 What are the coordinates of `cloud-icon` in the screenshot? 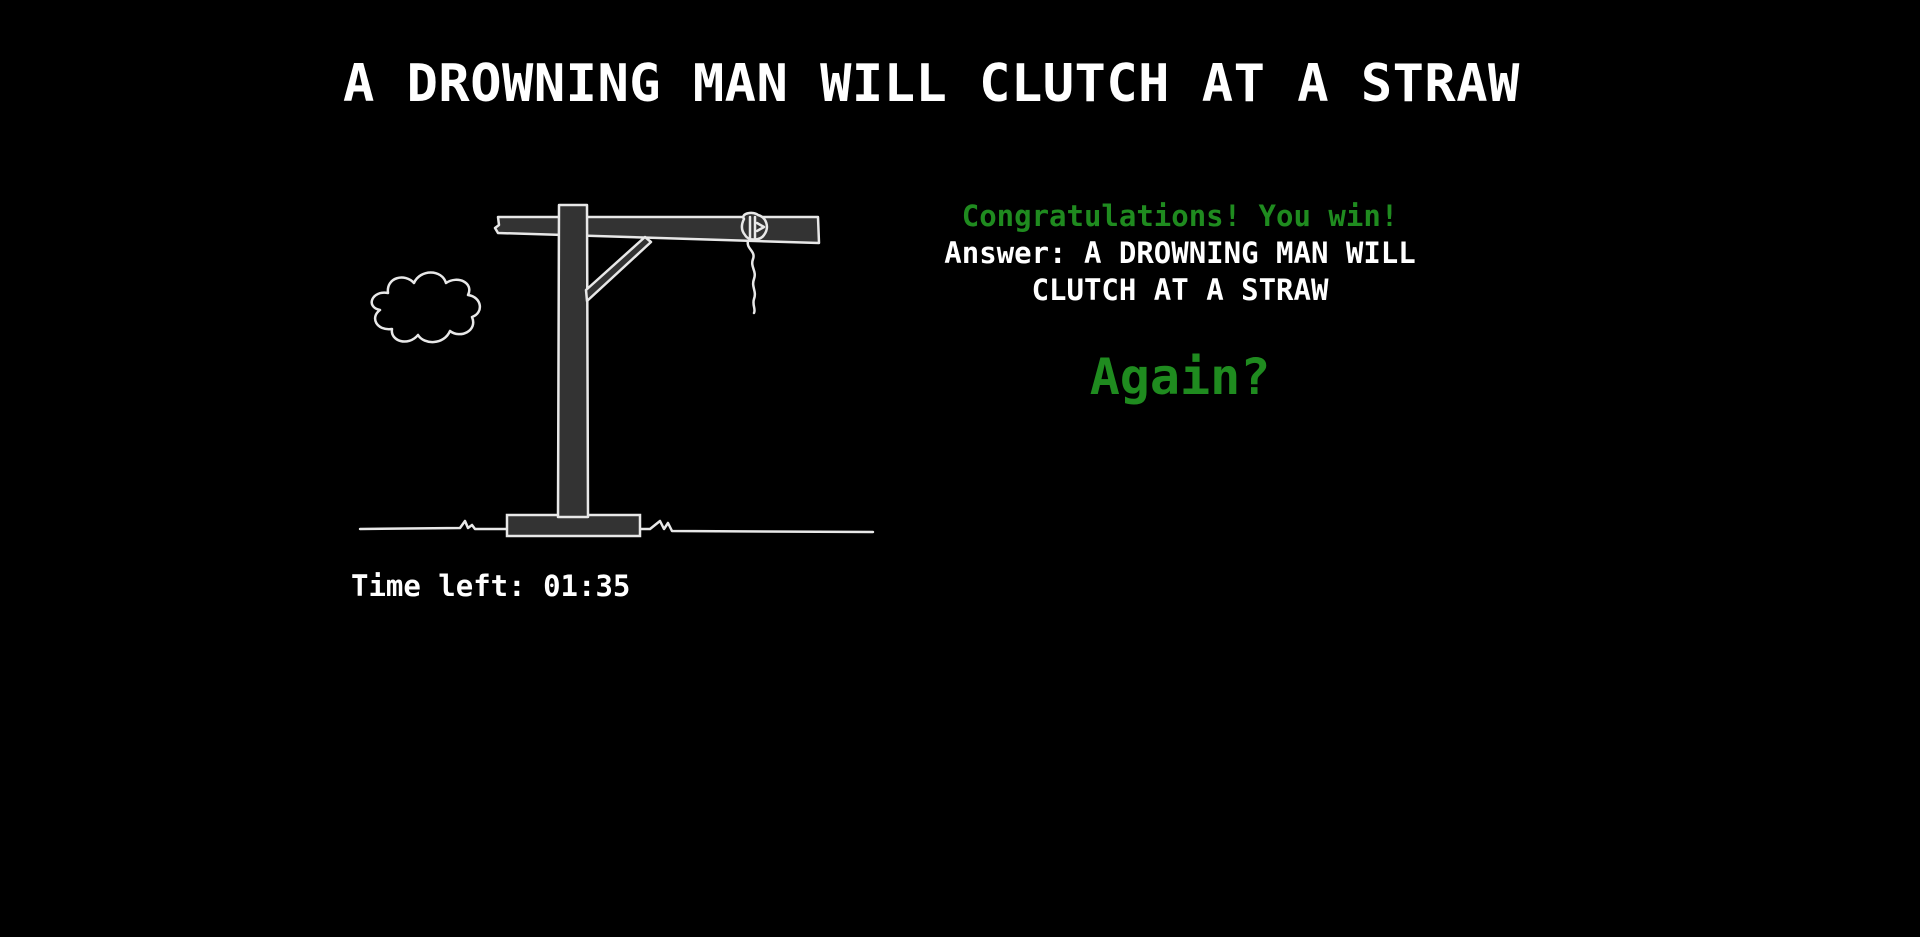 It's located at (425, 307).